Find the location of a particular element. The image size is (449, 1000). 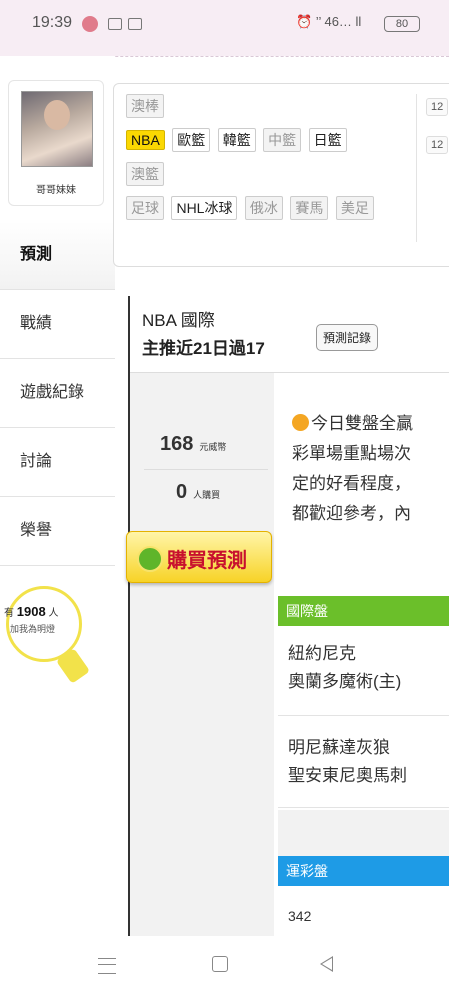

category-tag: 韓籃 is located at coordinates (236, 140).